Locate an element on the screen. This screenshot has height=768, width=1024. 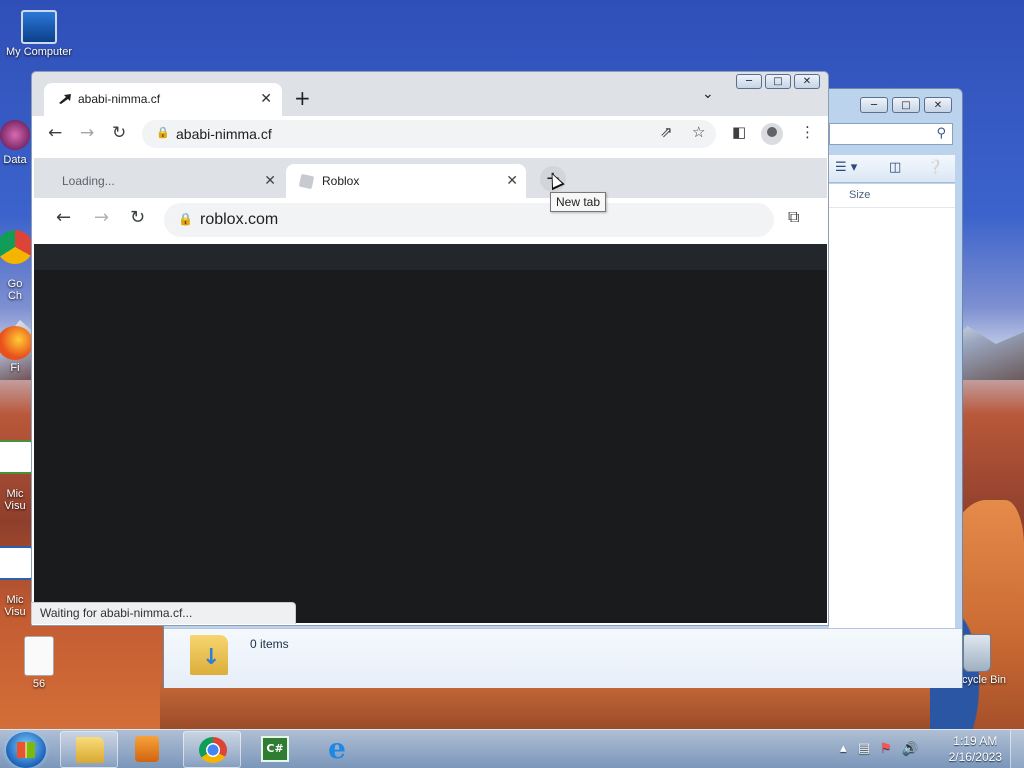
site-favicon-icon is located at coordinates (65, 99).